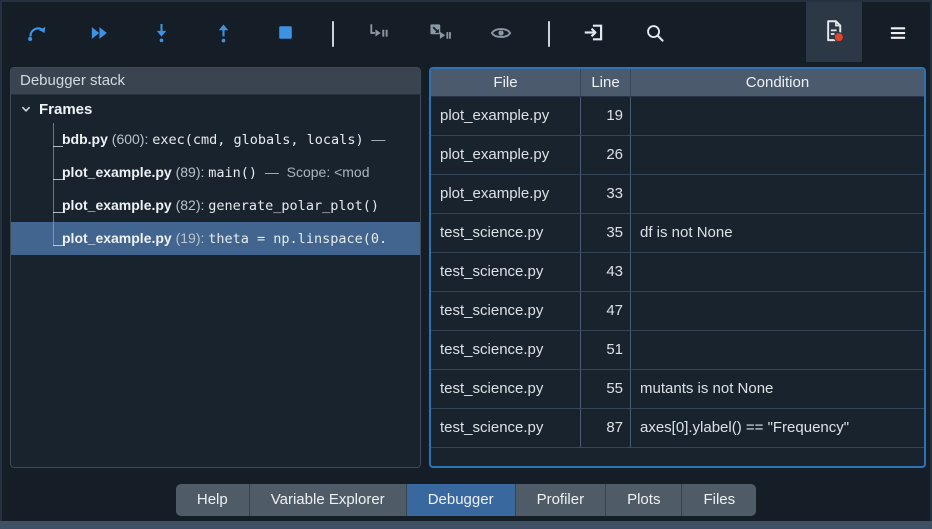 The image size is (932, 529). I want to click on frame-code: generate_polar_plot(), so click(293, 206).